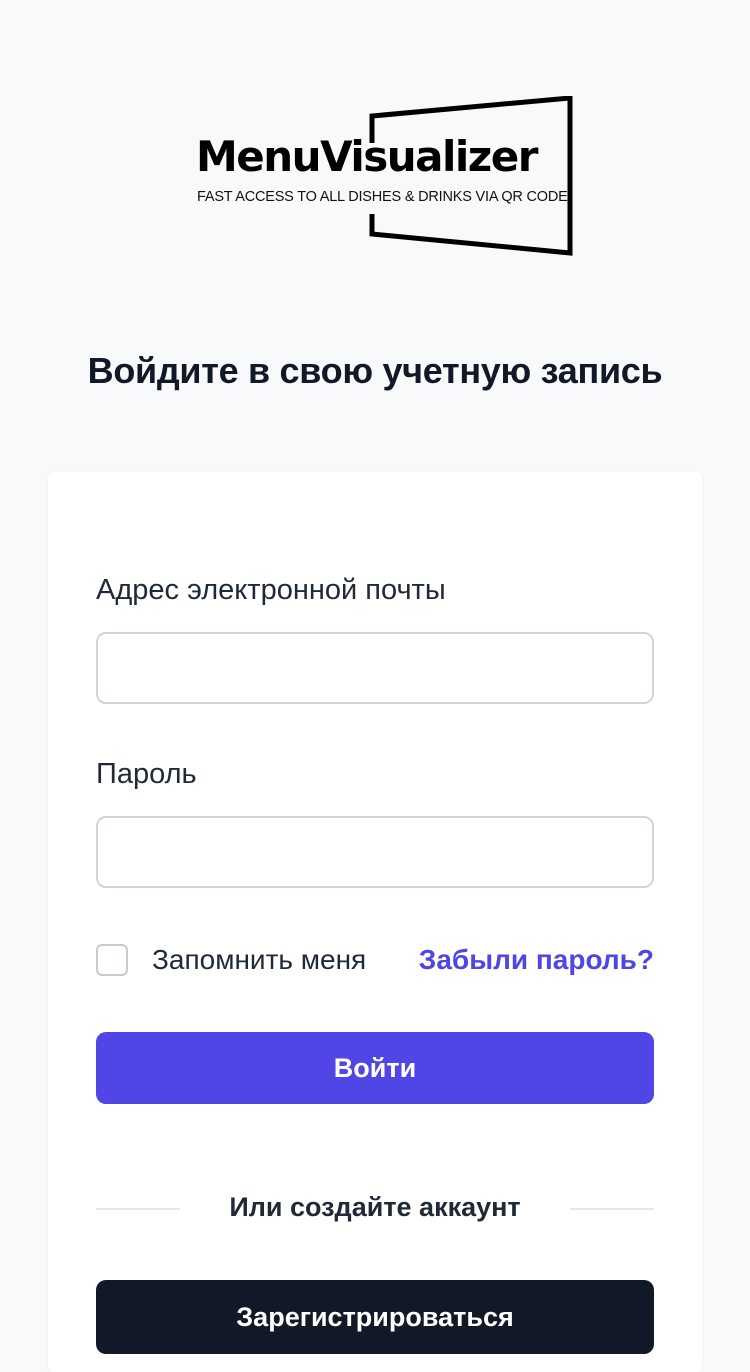 The width and height of the screenshot is (750, 1372). I want to click on password-label: Пароль, so click(146, 774).